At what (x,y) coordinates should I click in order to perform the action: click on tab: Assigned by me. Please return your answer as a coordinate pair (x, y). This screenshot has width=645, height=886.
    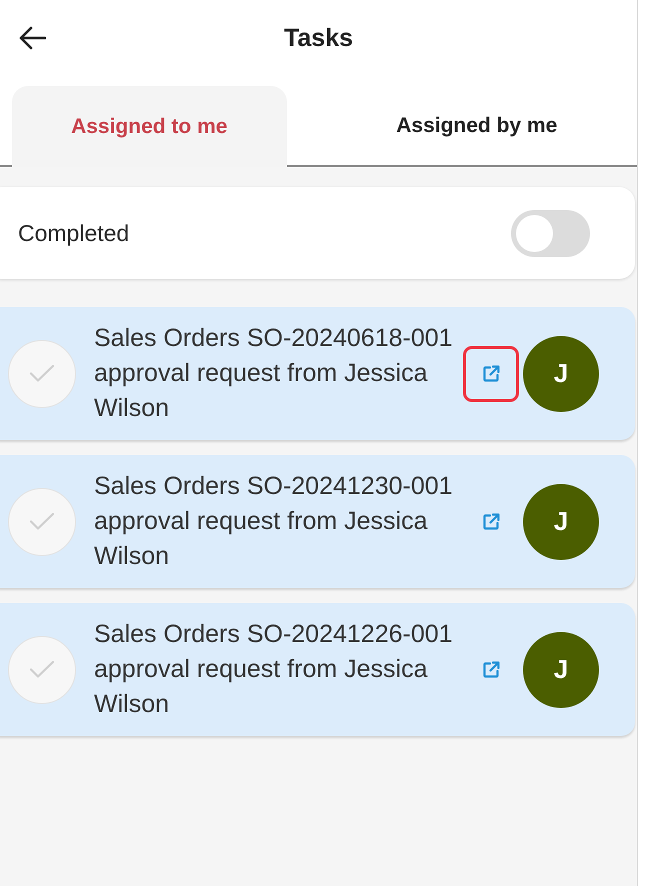
    Looking at the image, I should click on (476, 125).